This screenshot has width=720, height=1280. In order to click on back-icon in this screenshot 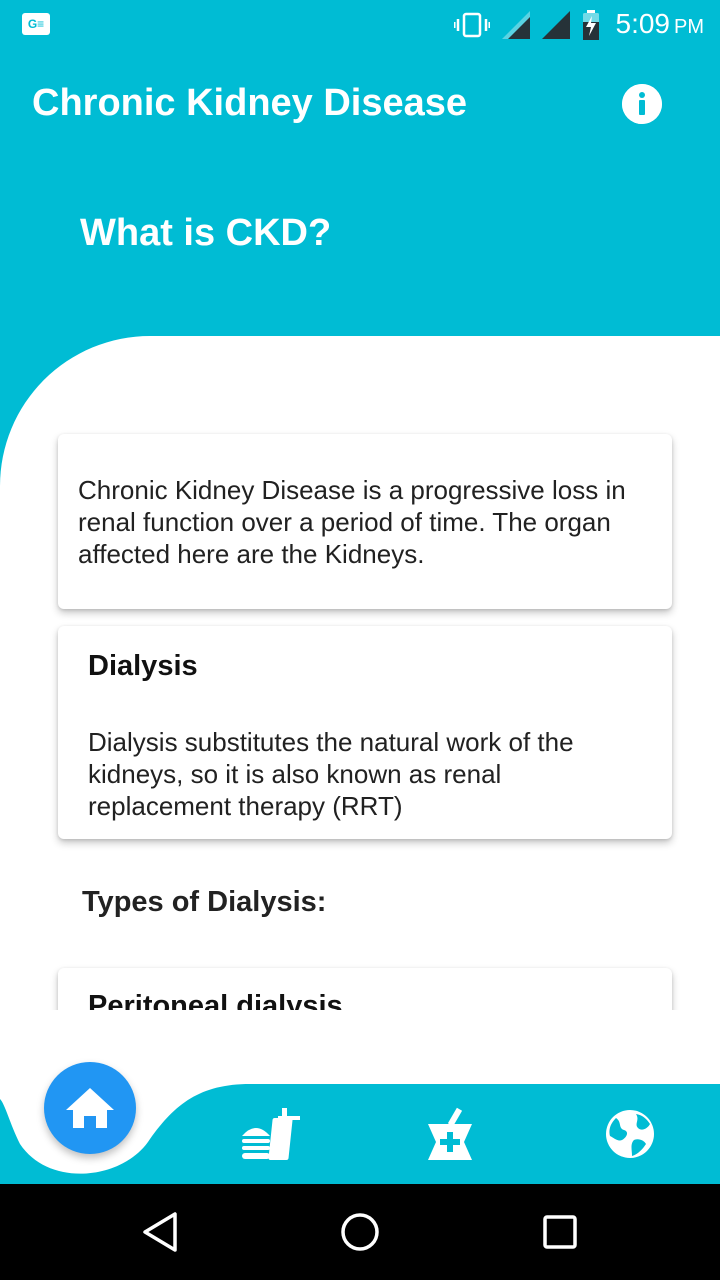, I will do `click(160, 1232)`.